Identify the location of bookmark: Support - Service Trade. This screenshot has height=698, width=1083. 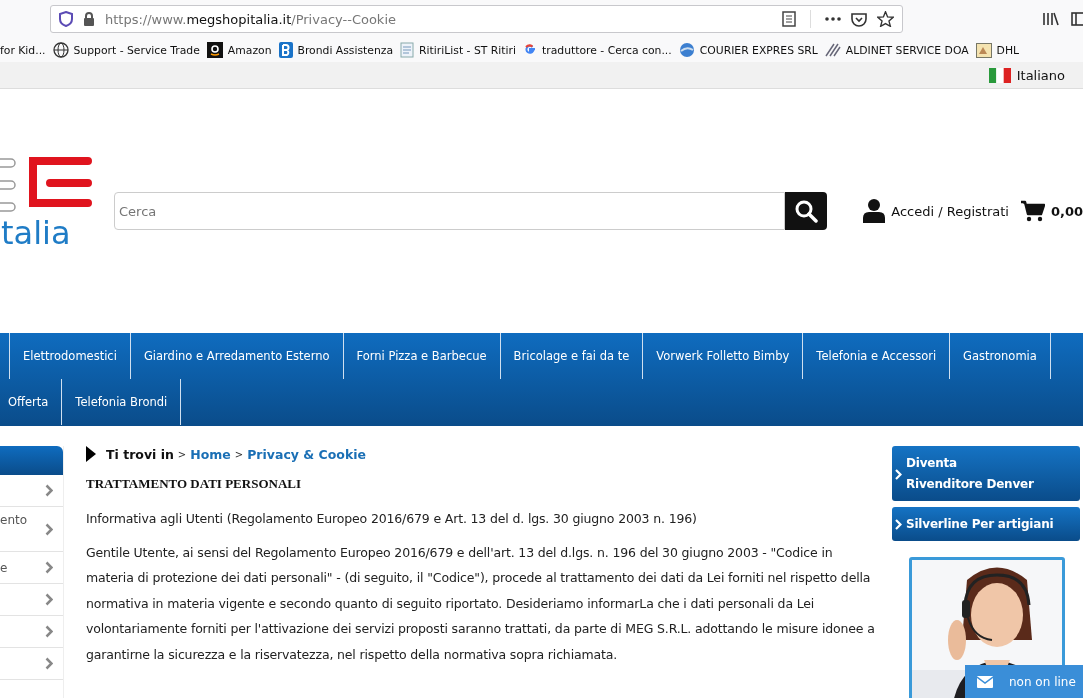
(126, 50).